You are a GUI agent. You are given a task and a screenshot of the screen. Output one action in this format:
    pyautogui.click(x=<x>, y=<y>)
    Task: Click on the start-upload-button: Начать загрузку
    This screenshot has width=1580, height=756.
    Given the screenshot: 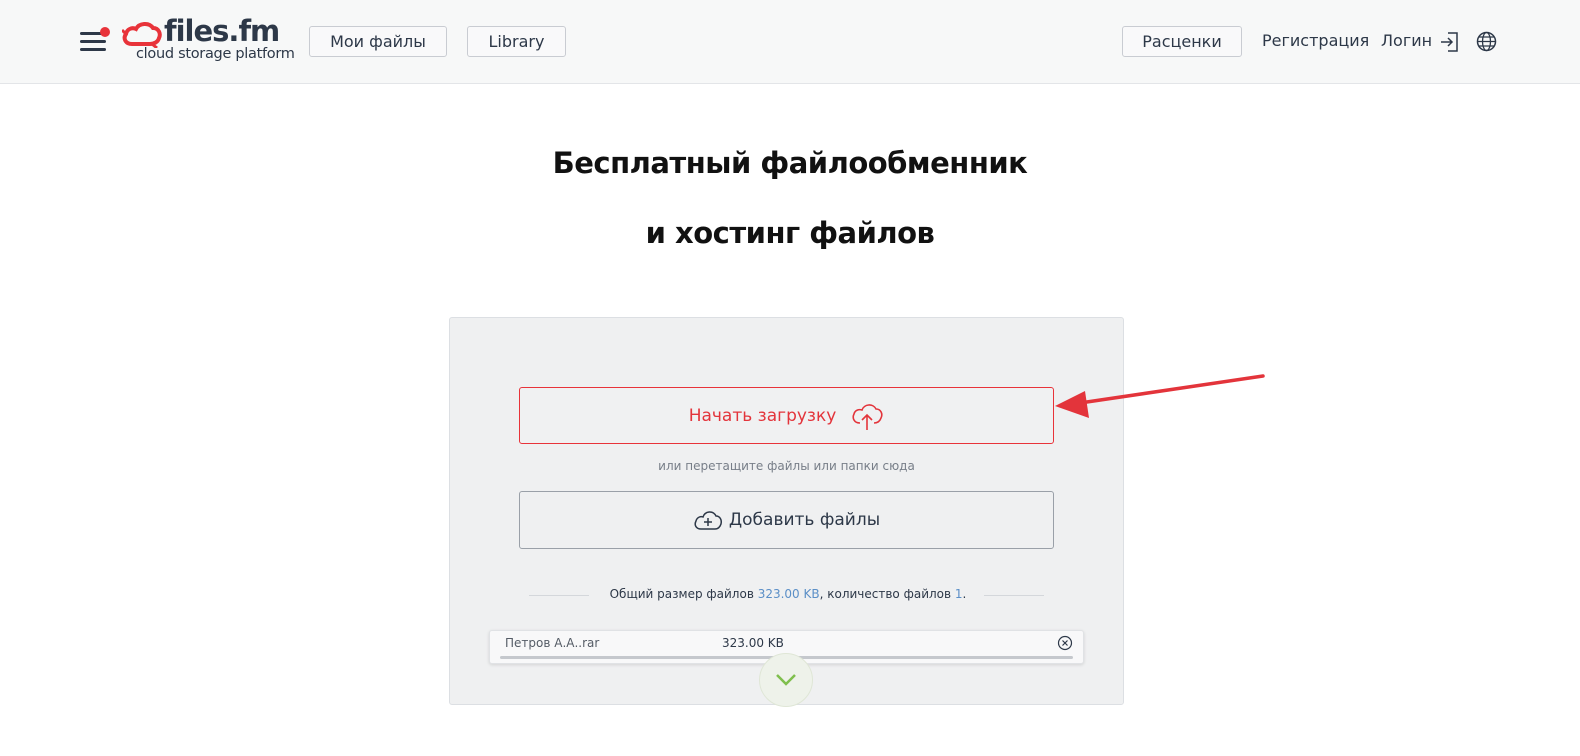 What is the action you would take?
    pyautogui.click(x=786, y=415)
    